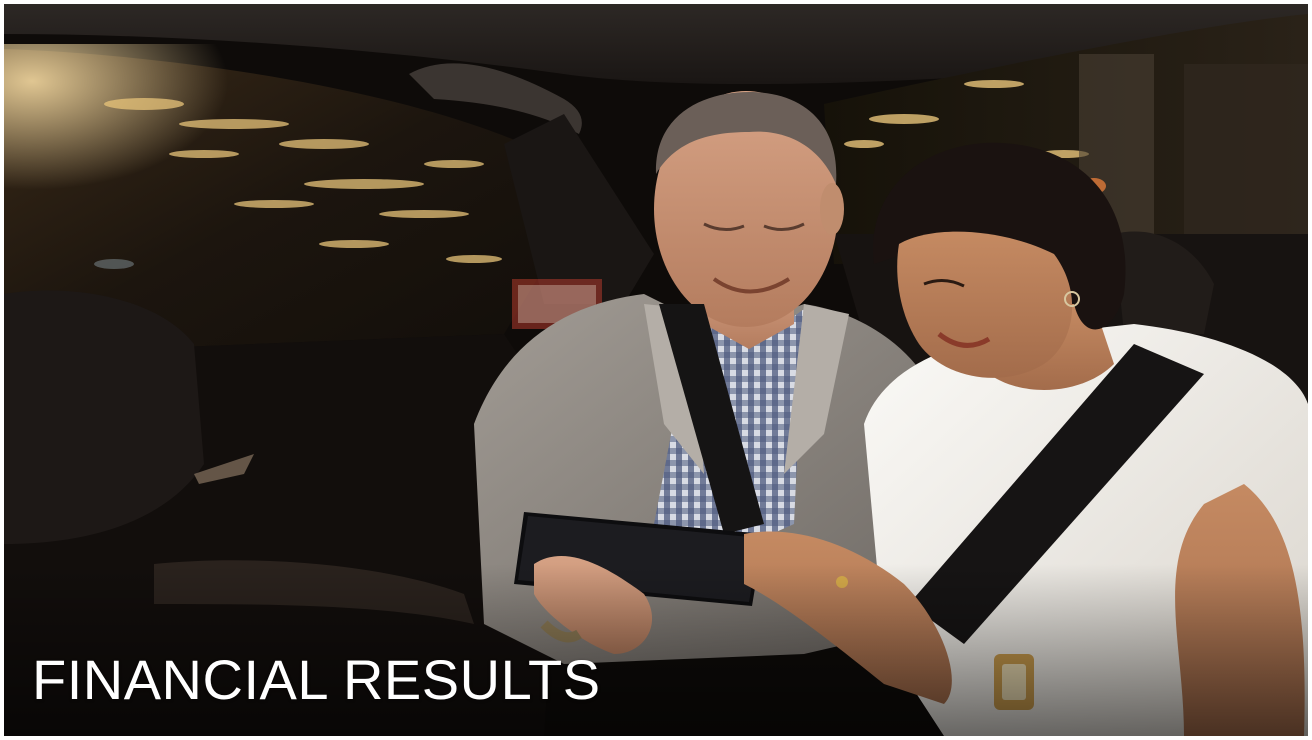 Image resolution: width=1312 pixels, height=740 pixels. What do you see at coordinates (316, 679) in the screenshot?
I see `slide-title: FINANCIAL RESULTS` at bounding box center [316, 679].